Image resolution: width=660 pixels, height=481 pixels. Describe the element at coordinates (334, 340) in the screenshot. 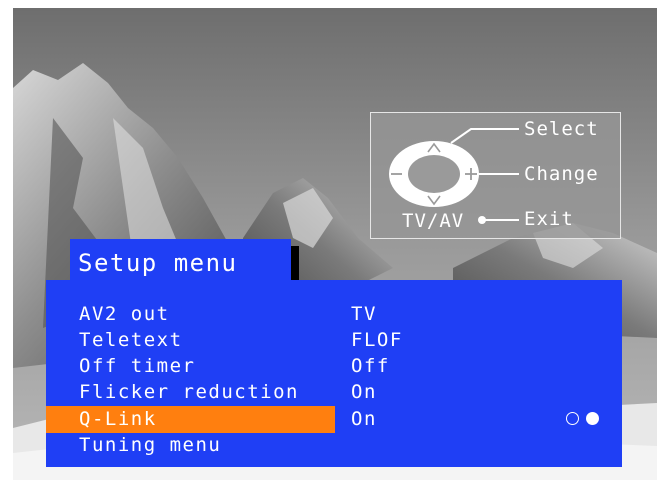

I see `menu-item-teletext: Teletext FLOF` at that location.